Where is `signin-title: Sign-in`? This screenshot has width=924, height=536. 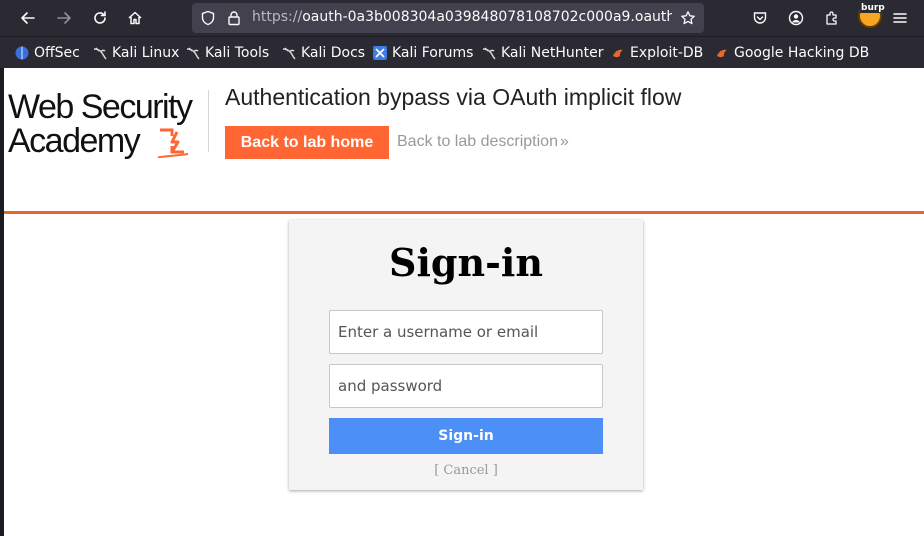 signin-title: Sign-in is located at coordinates (466, 262).